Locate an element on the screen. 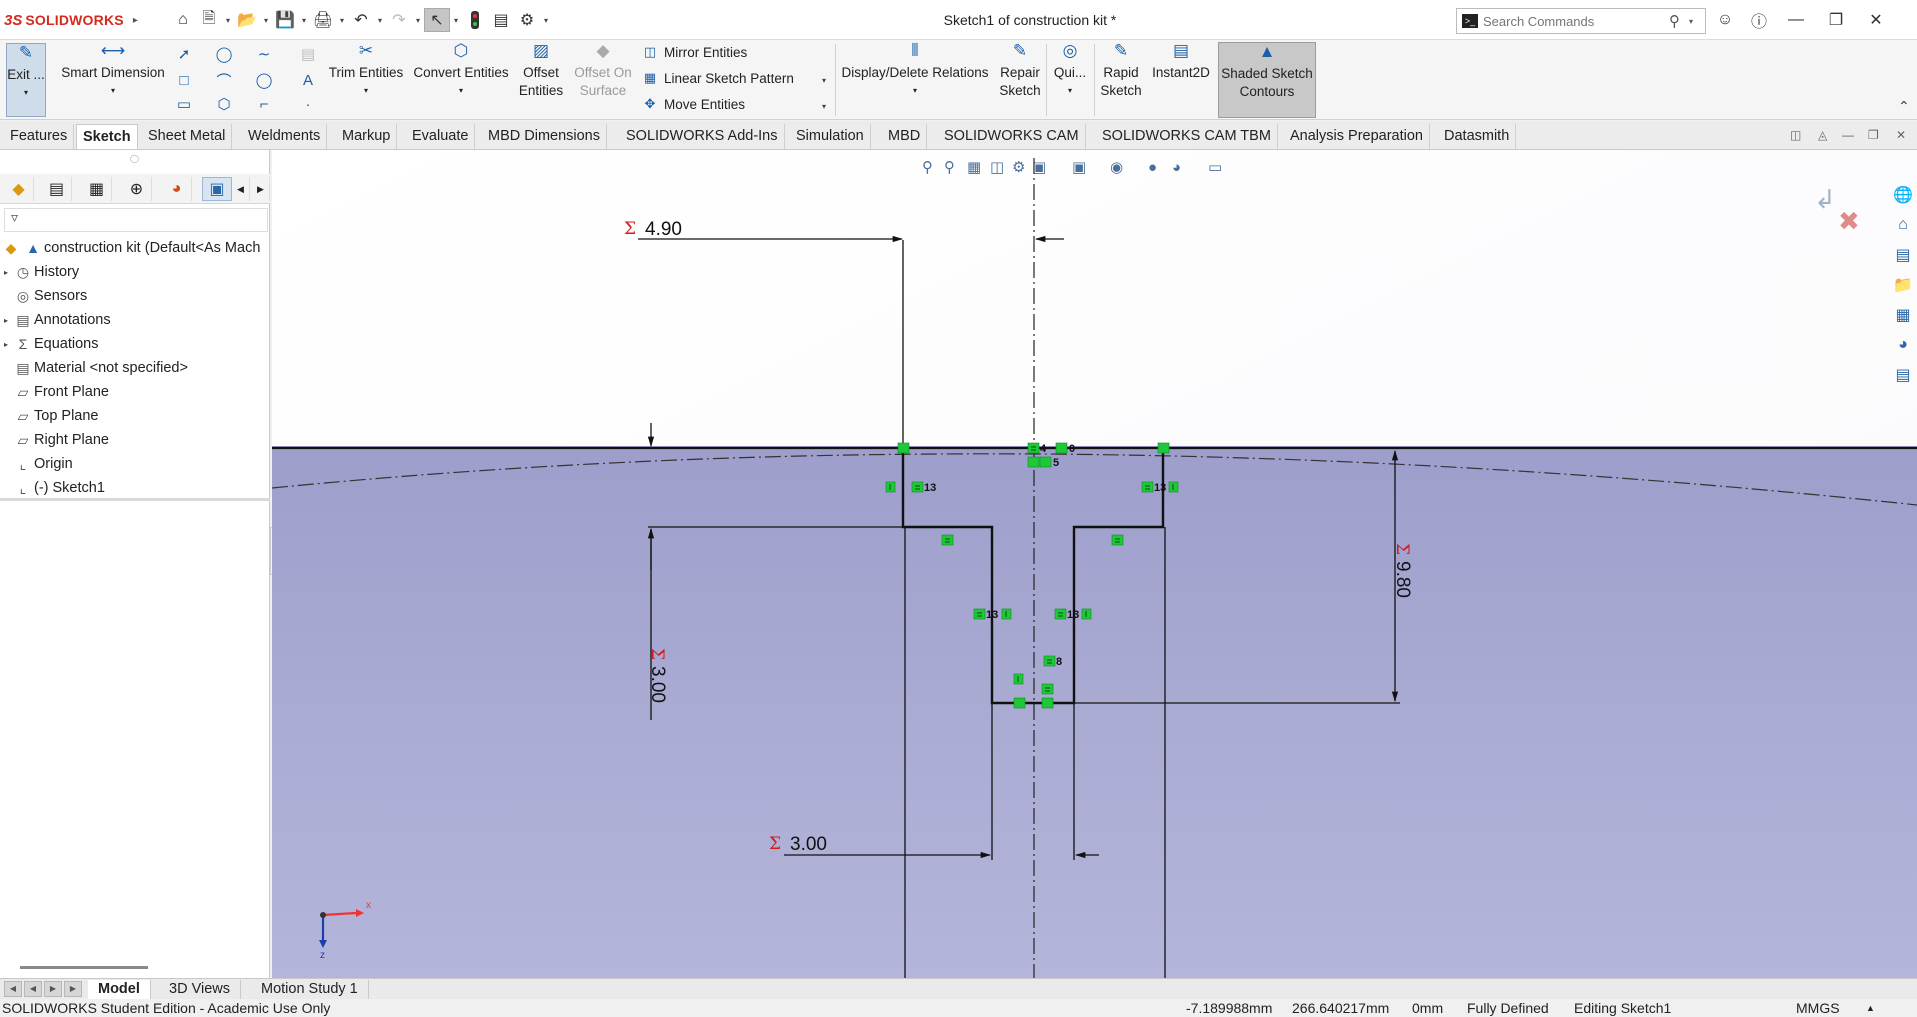 The width and height of the screenshot is (1917, 1017). solidworks-resources-icon: 🌐 is located at coordinates (1903, 195).